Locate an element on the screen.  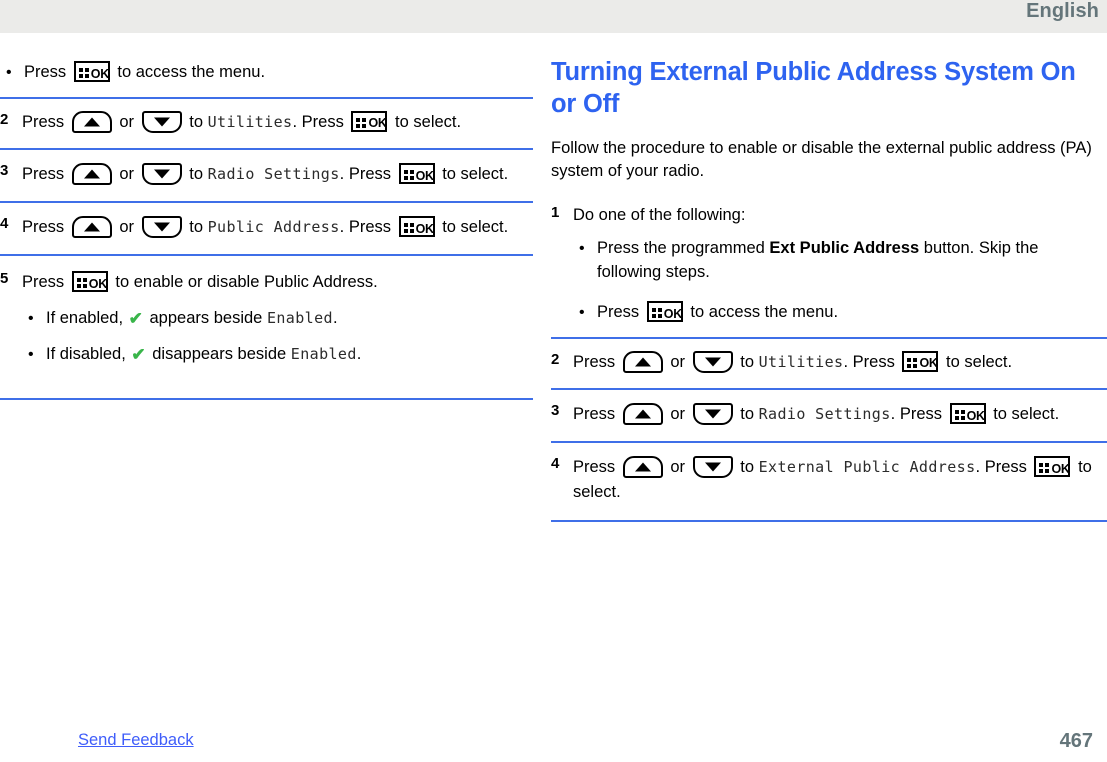
continued-bullet-block: • Press OK to access the menu. is located at coordinates (266, 65).